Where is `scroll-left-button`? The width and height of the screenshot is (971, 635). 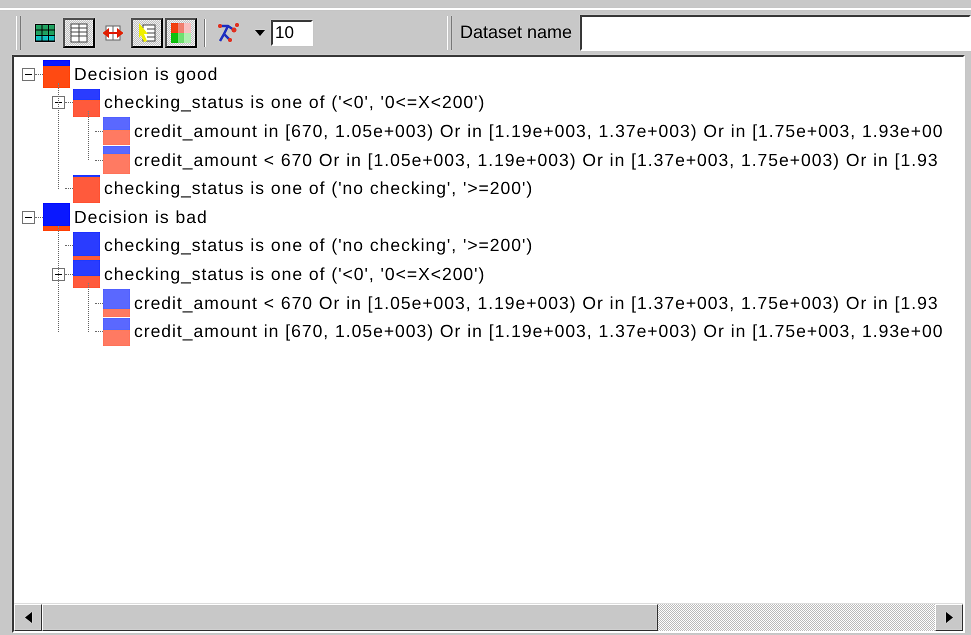
scroll-left-button is located at coordinates (28, 617).